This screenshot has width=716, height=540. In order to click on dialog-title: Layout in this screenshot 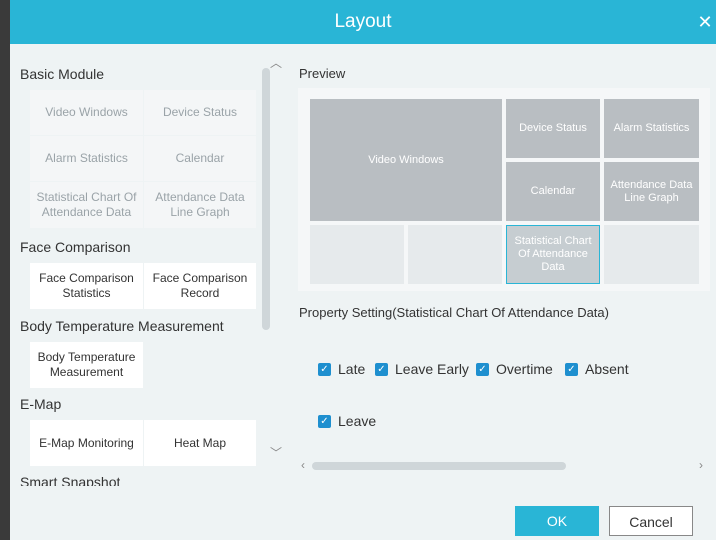, I will do `click(363, 21)`.